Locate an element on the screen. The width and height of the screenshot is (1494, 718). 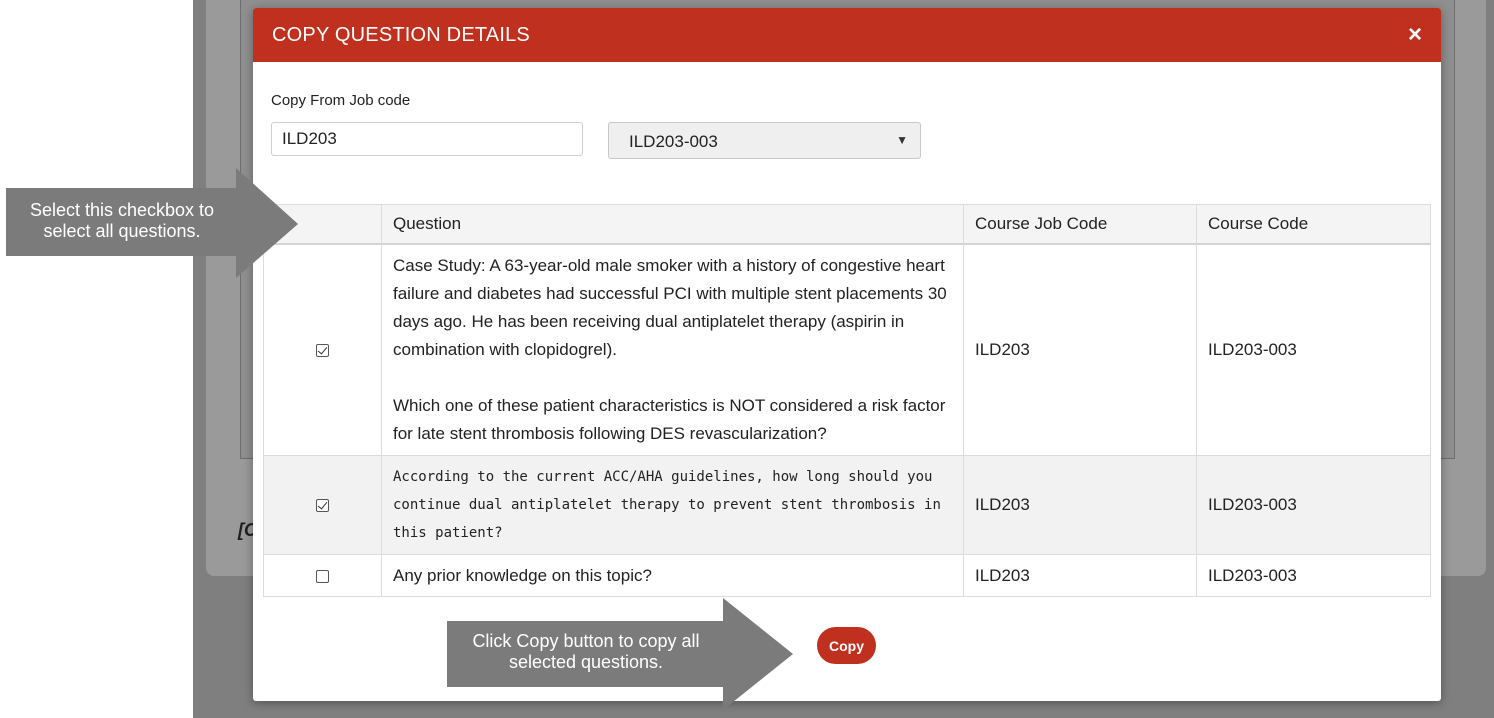
course-select: ILD203-003 ▼ is located at coordinates (764, 140).